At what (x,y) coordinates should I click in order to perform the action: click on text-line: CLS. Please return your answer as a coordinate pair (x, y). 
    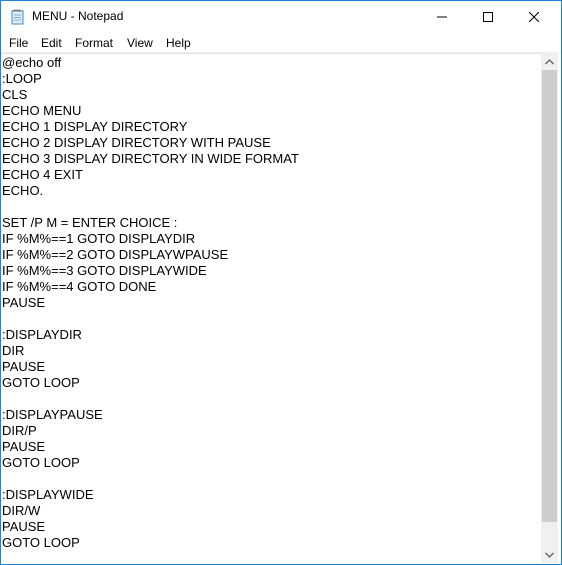
    Looking at the image, I should click on (15, 94).